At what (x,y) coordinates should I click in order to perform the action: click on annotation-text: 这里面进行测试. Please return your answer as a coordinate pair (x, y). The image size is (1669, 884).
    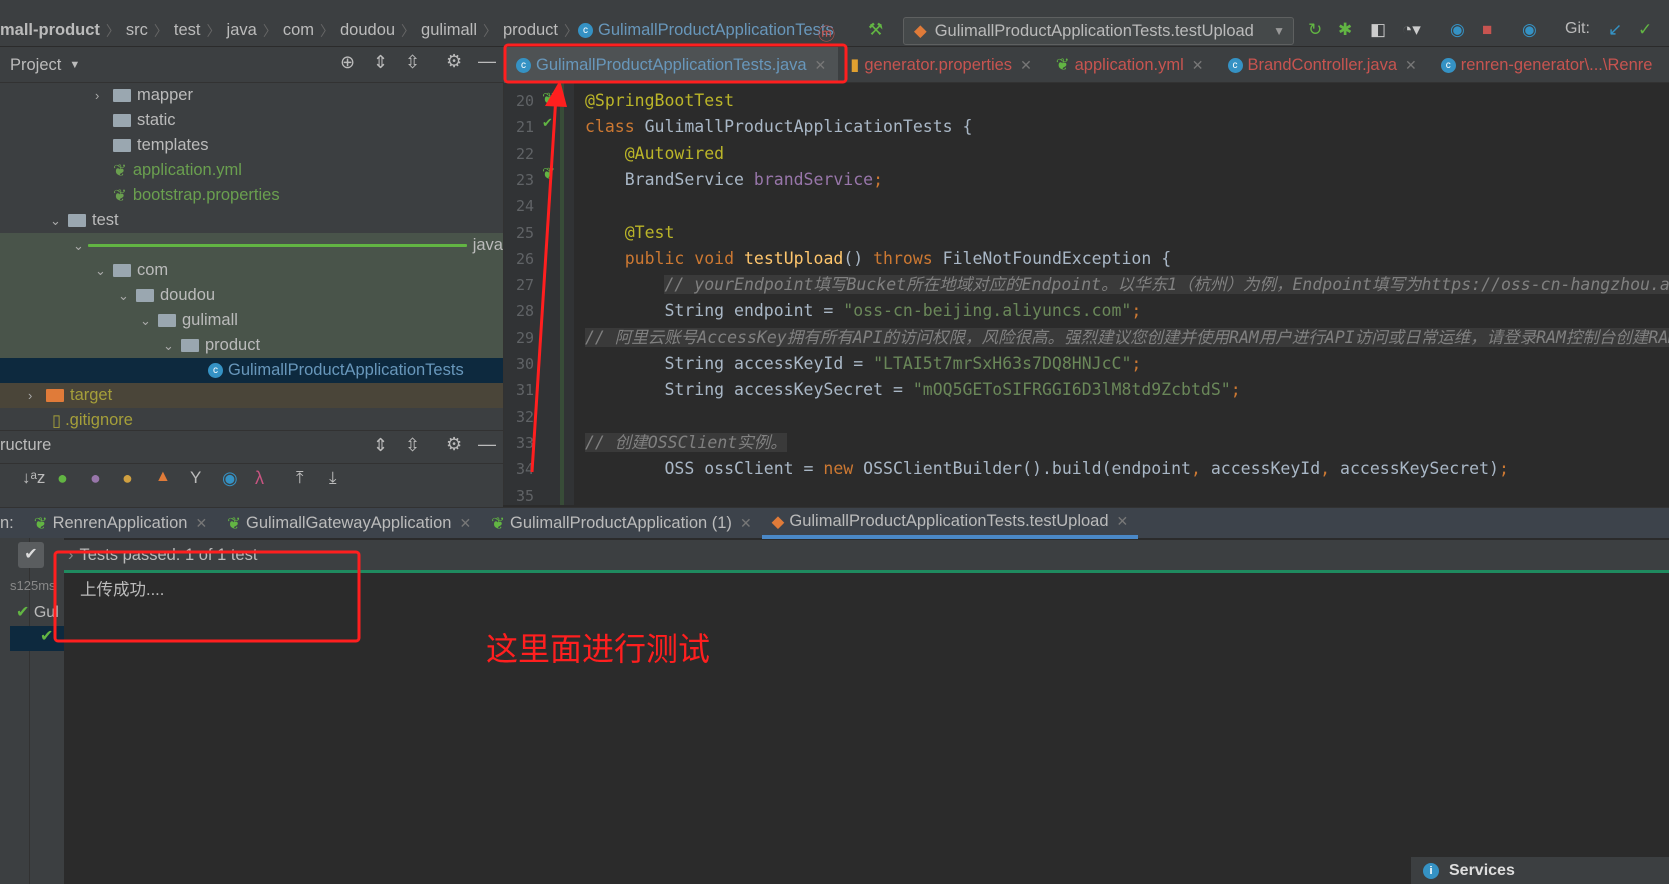
    Looking at the image, I should click on (598, 649).